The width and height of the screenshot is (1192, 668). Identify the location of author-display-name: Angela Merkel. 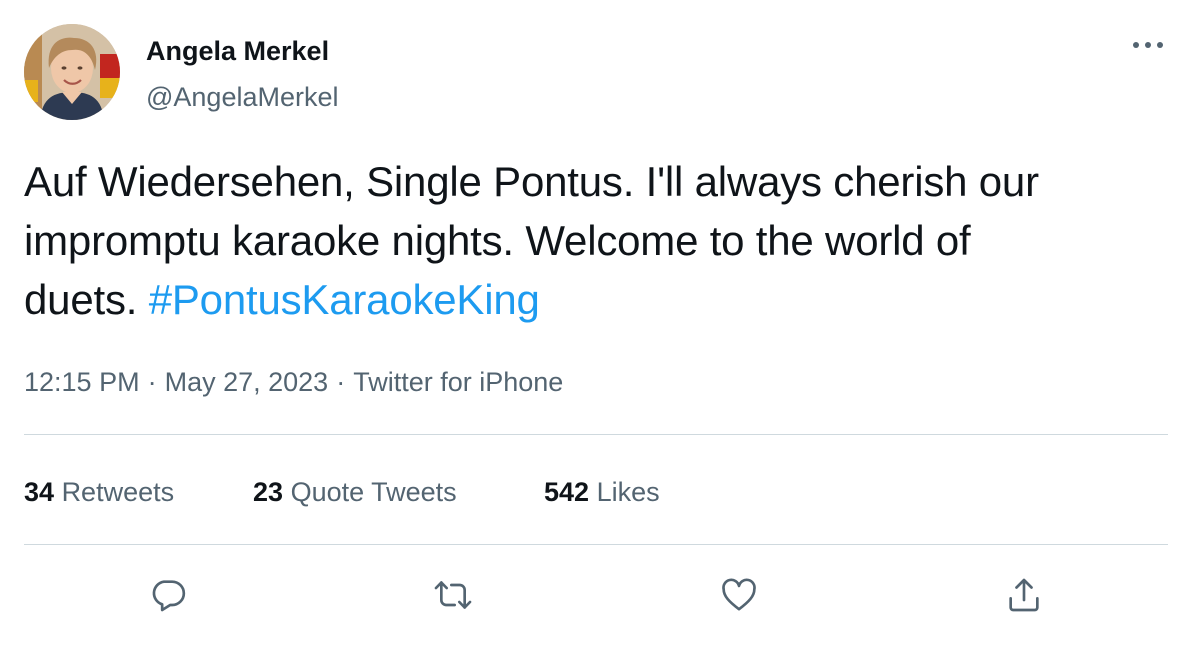
(237, 51).